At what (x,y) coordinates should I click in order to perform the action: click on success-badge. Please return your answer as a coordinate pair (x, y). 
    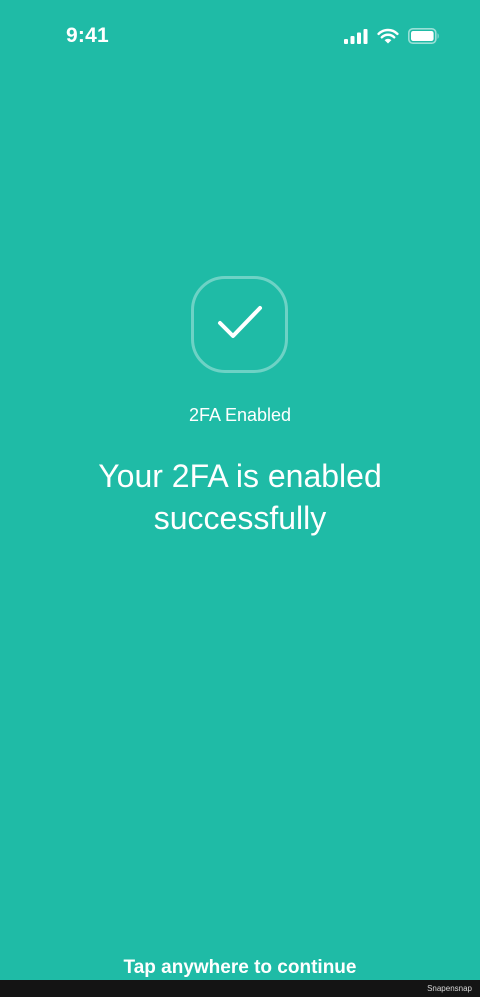
    Looking at the image, I should click on (239, 324).